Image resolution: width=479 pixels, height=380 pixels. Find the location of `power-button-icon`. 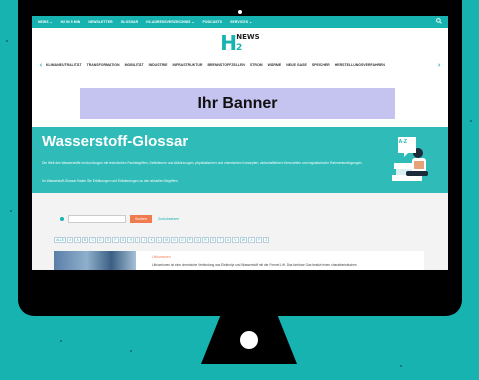

power-button-icon is located at coordinates (249, 340).